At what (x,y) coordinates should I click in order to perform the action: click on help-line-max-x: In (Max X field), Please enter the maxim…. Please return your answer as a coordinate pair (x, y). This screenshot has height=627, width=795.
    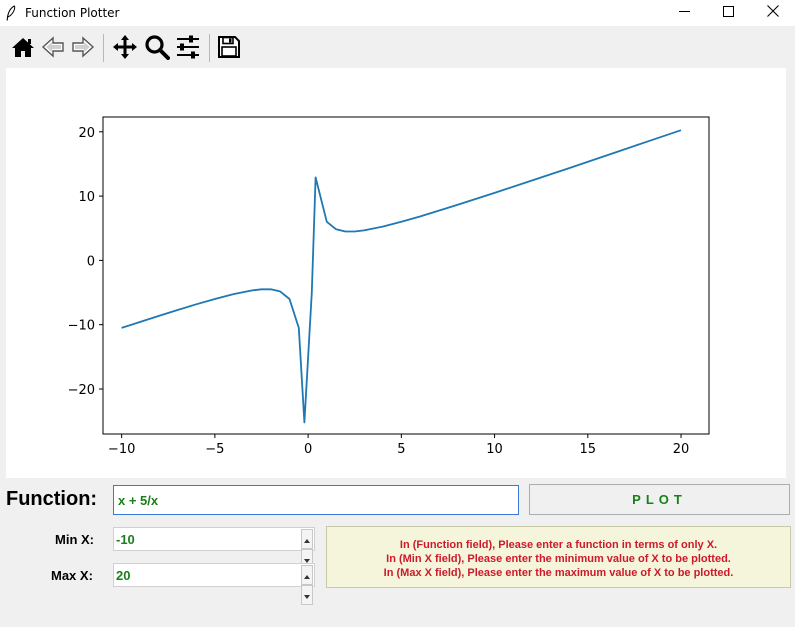
    Looking at the image, I should click on (558, 573).